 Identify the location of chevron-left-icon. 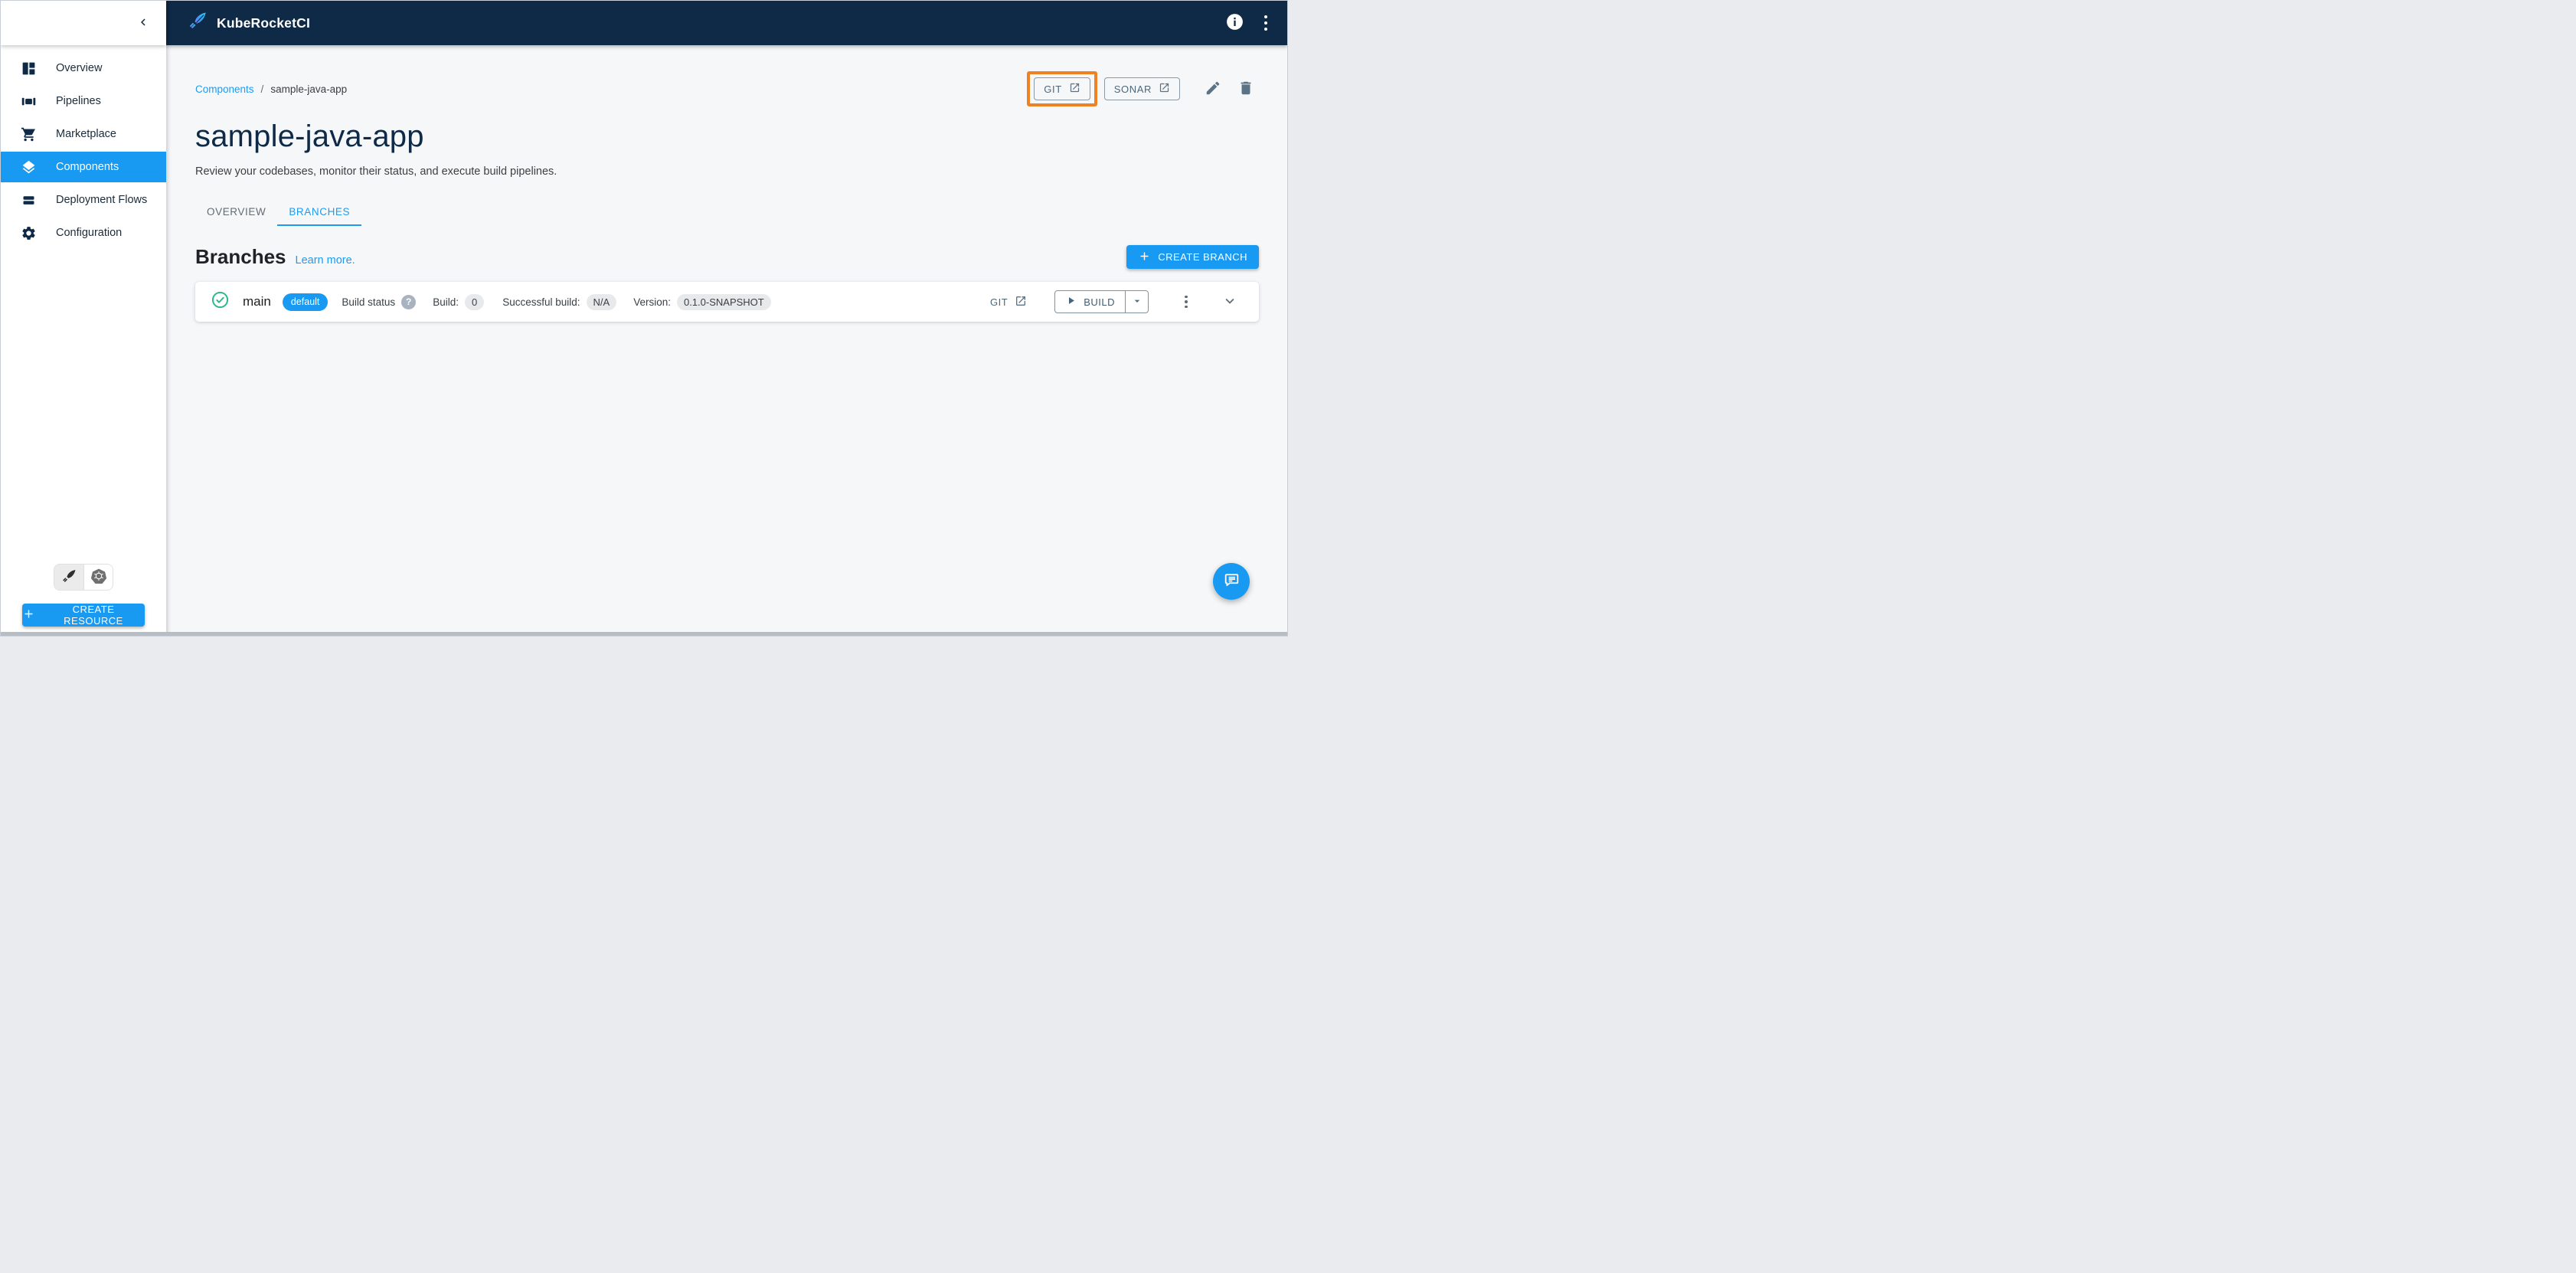
(143, 23).